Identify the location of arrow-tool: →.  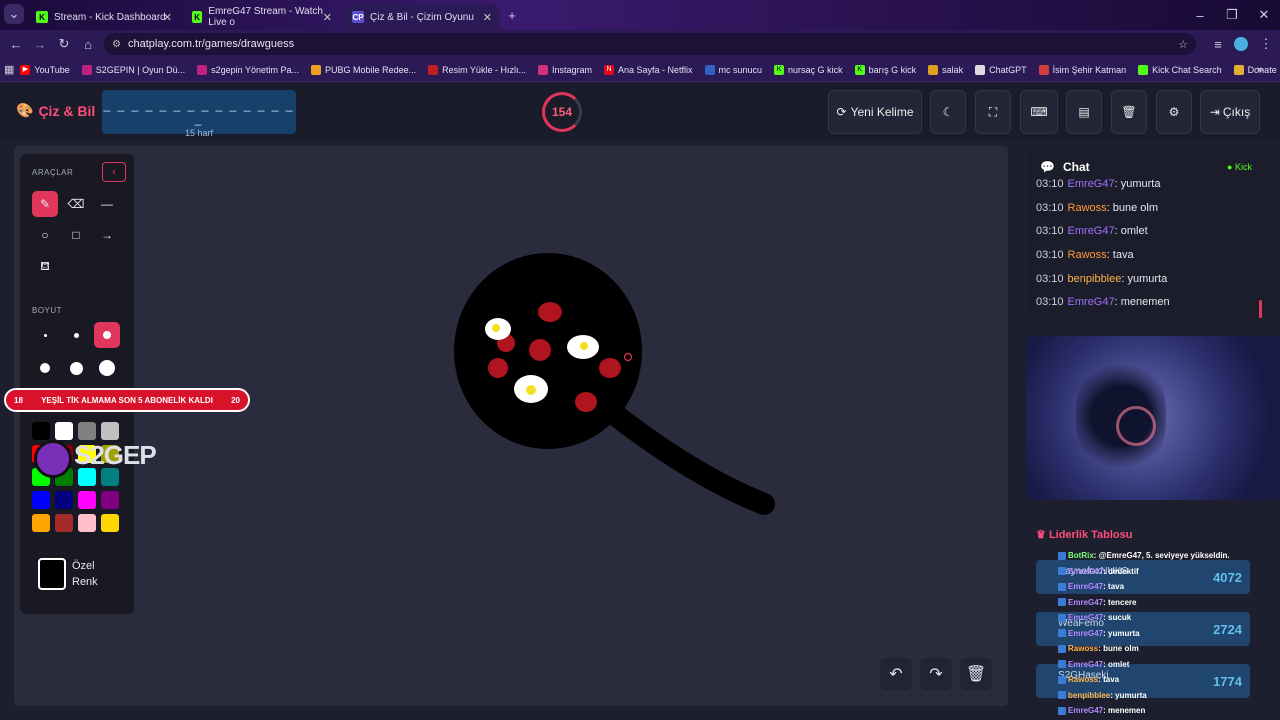
(107, 235).